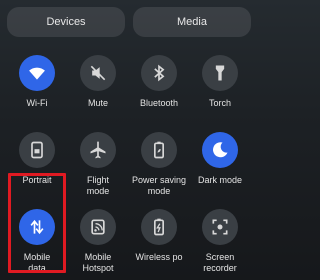  I want to click on tile-flight-mode-label: Flight mode, so click(98, 186).